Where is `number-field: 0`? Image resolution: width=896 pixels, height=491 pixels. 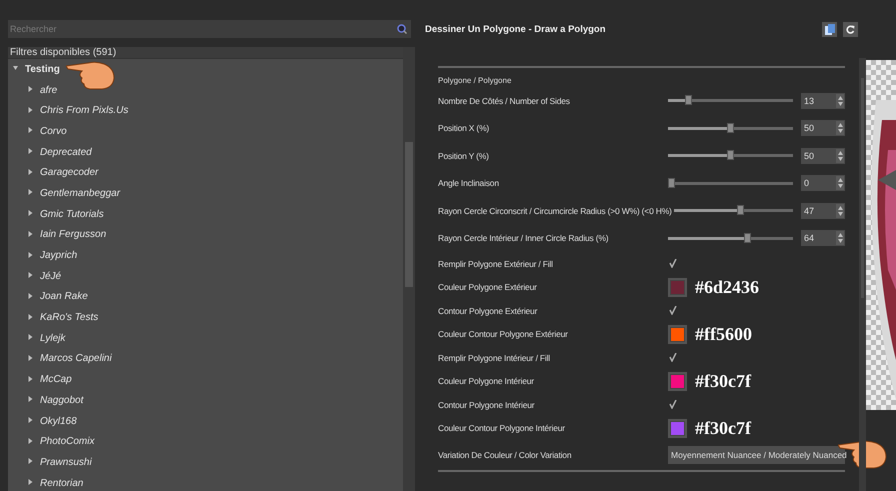 number-field: 0 is located at coordinates (823, 183).